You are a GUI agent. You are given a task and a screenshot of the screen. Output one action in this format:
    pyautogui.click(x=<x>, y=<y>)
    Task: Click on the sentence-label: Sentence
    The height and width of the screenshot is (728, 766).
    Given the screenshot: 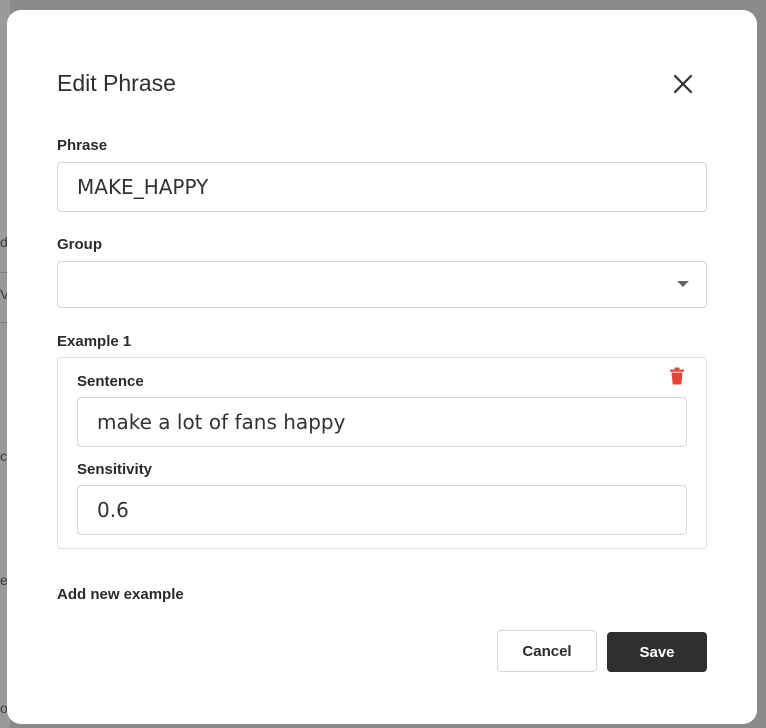 What is the action you would take?
    pyautogui.click(x=110, y=381)
    